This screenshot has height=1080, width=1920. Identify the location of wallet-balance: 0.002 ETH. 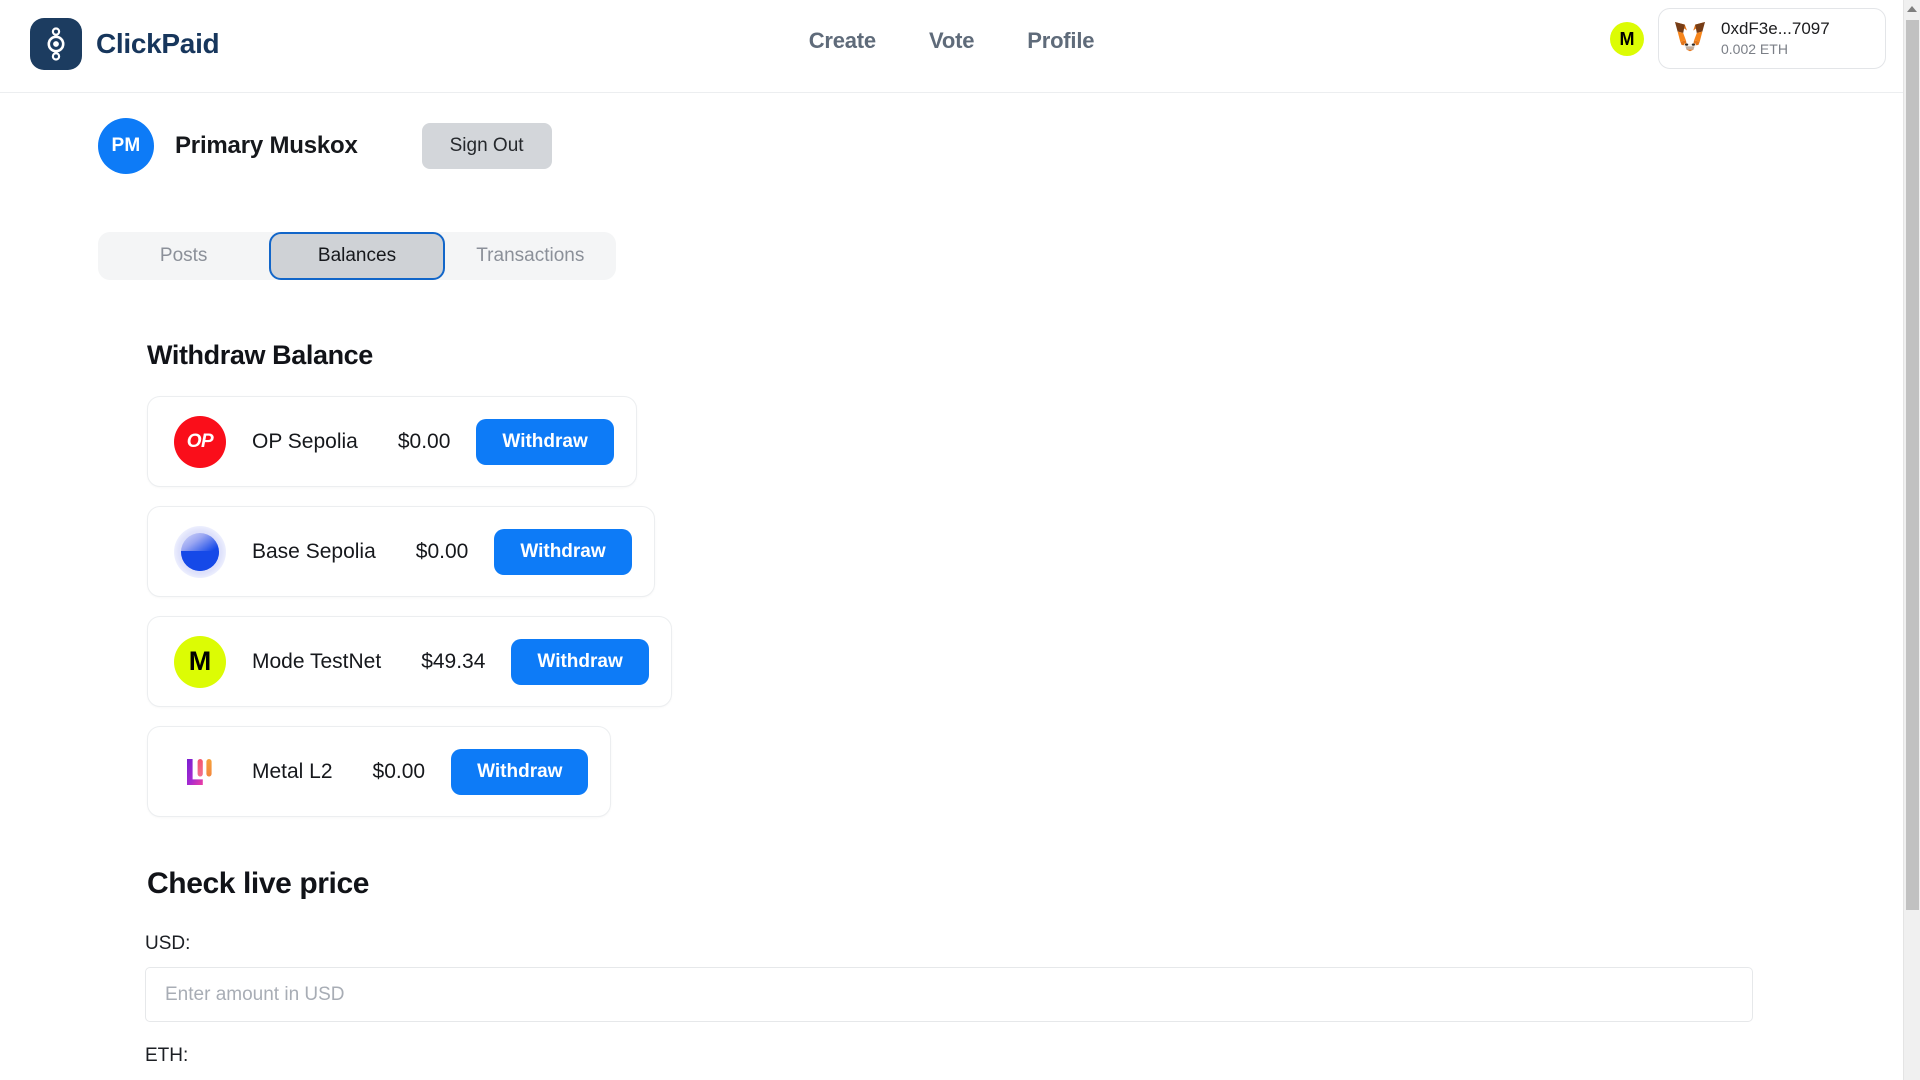
(1754, 48).